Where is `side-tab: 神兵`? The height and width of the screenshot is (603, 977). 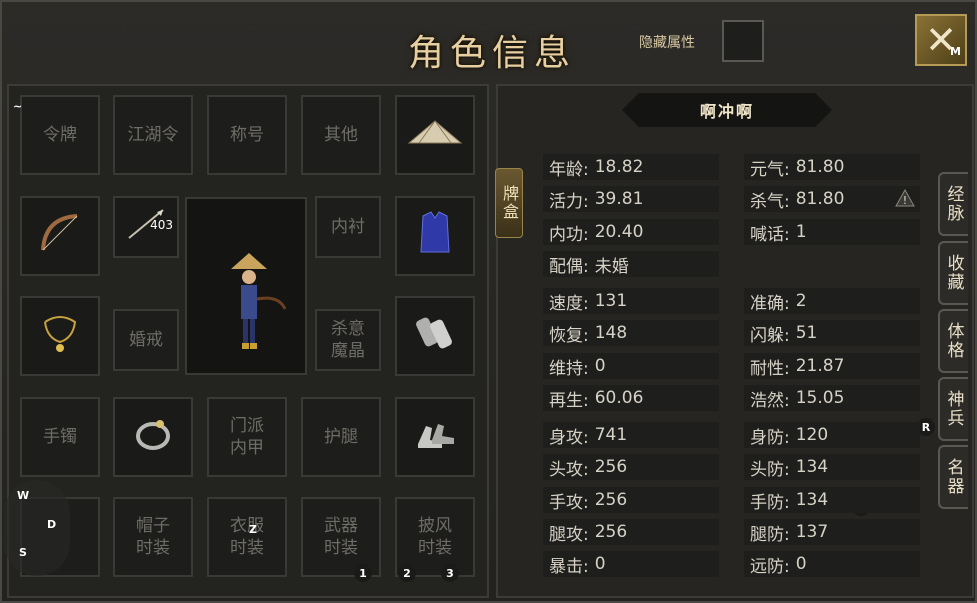
side-tab: 神兵 is located at coordinates (953, 409).